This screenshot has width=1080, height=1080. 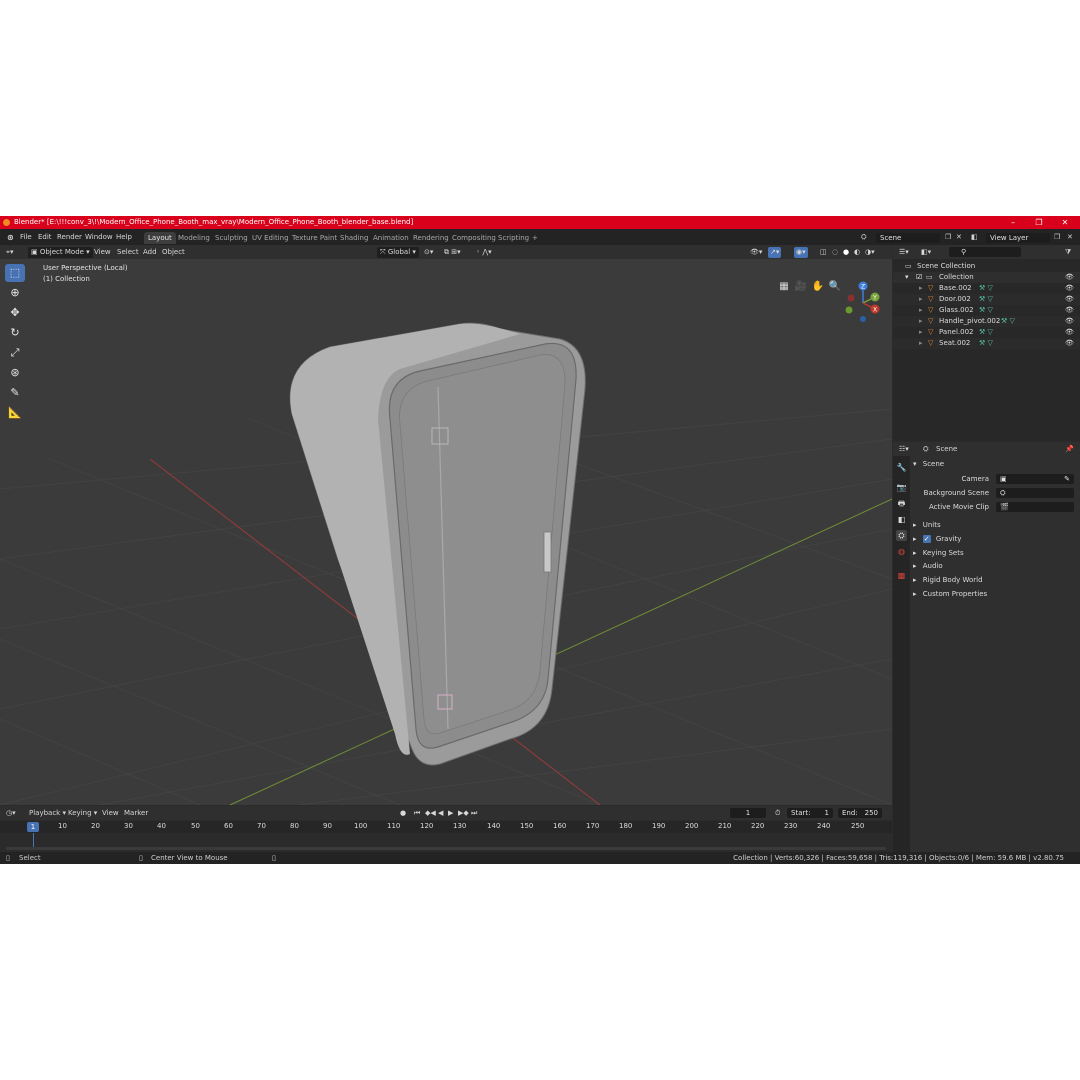 I want to click on shading-material-icon: ◐, so click(x=857, y=252).